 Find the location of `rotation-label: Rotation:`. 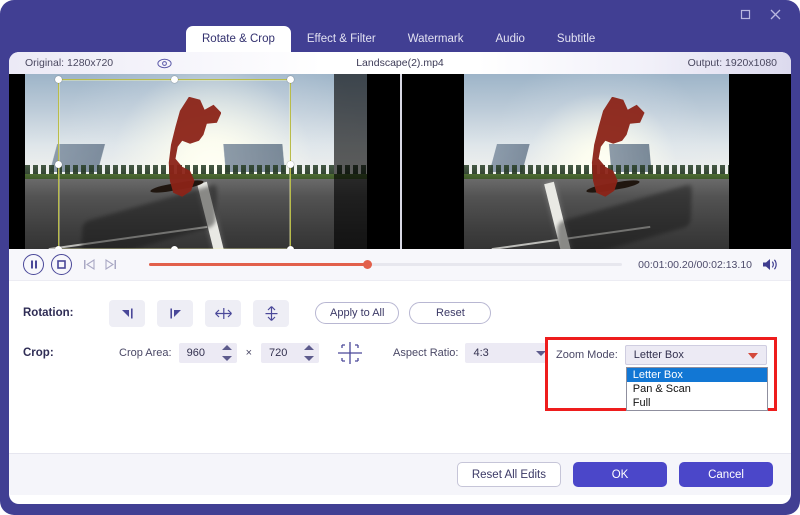

rotation-label: Rotation: is located at coordinates (48, 313).